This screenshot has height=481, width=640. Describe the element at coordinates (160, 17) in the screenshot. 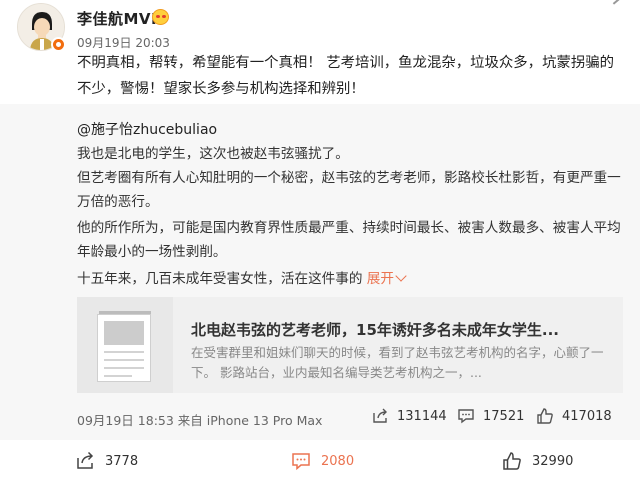

I see `vip-emoji-icon` at that location.